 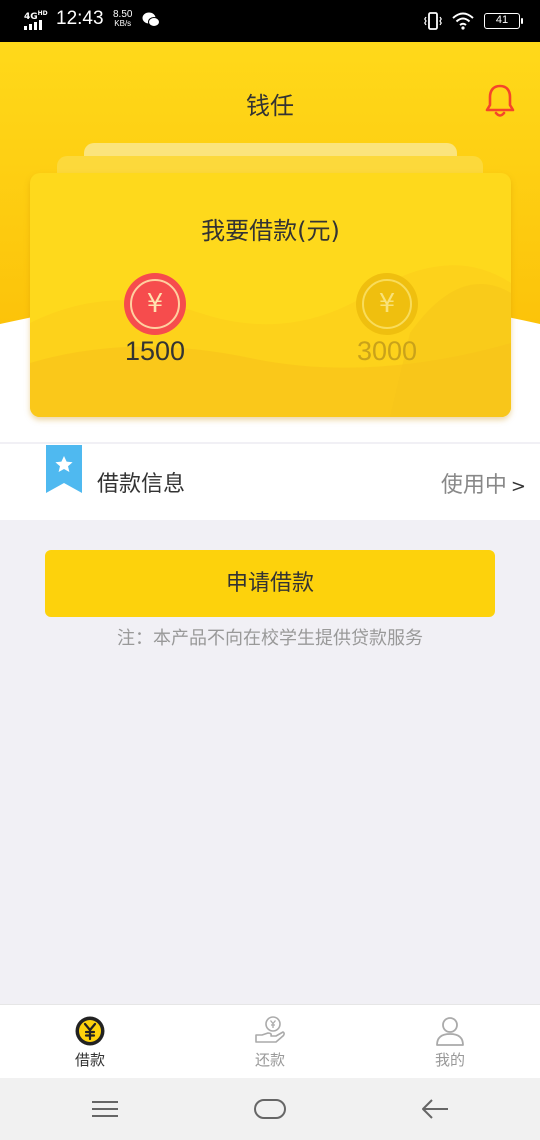 I want to click on repay-hand-icon, so click(x=270, y=1029).